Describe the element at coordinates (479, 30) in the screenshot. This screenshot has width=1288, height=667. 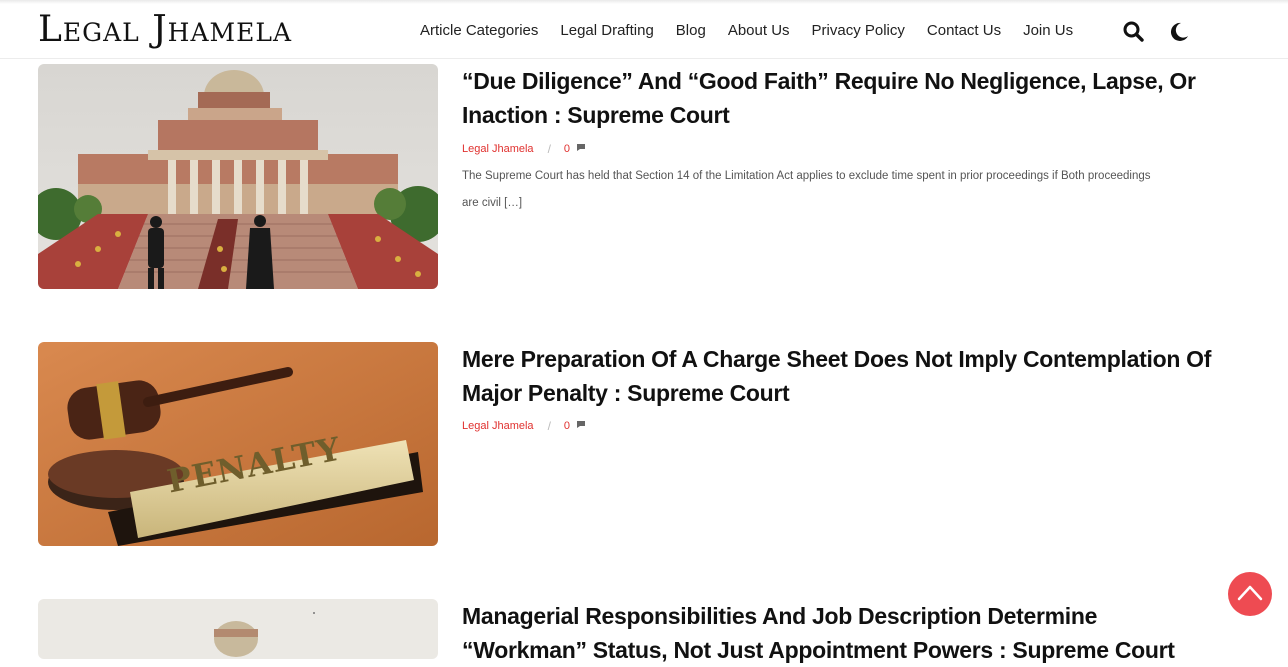
I see `nav-article-categories: Article Categories` at that location.